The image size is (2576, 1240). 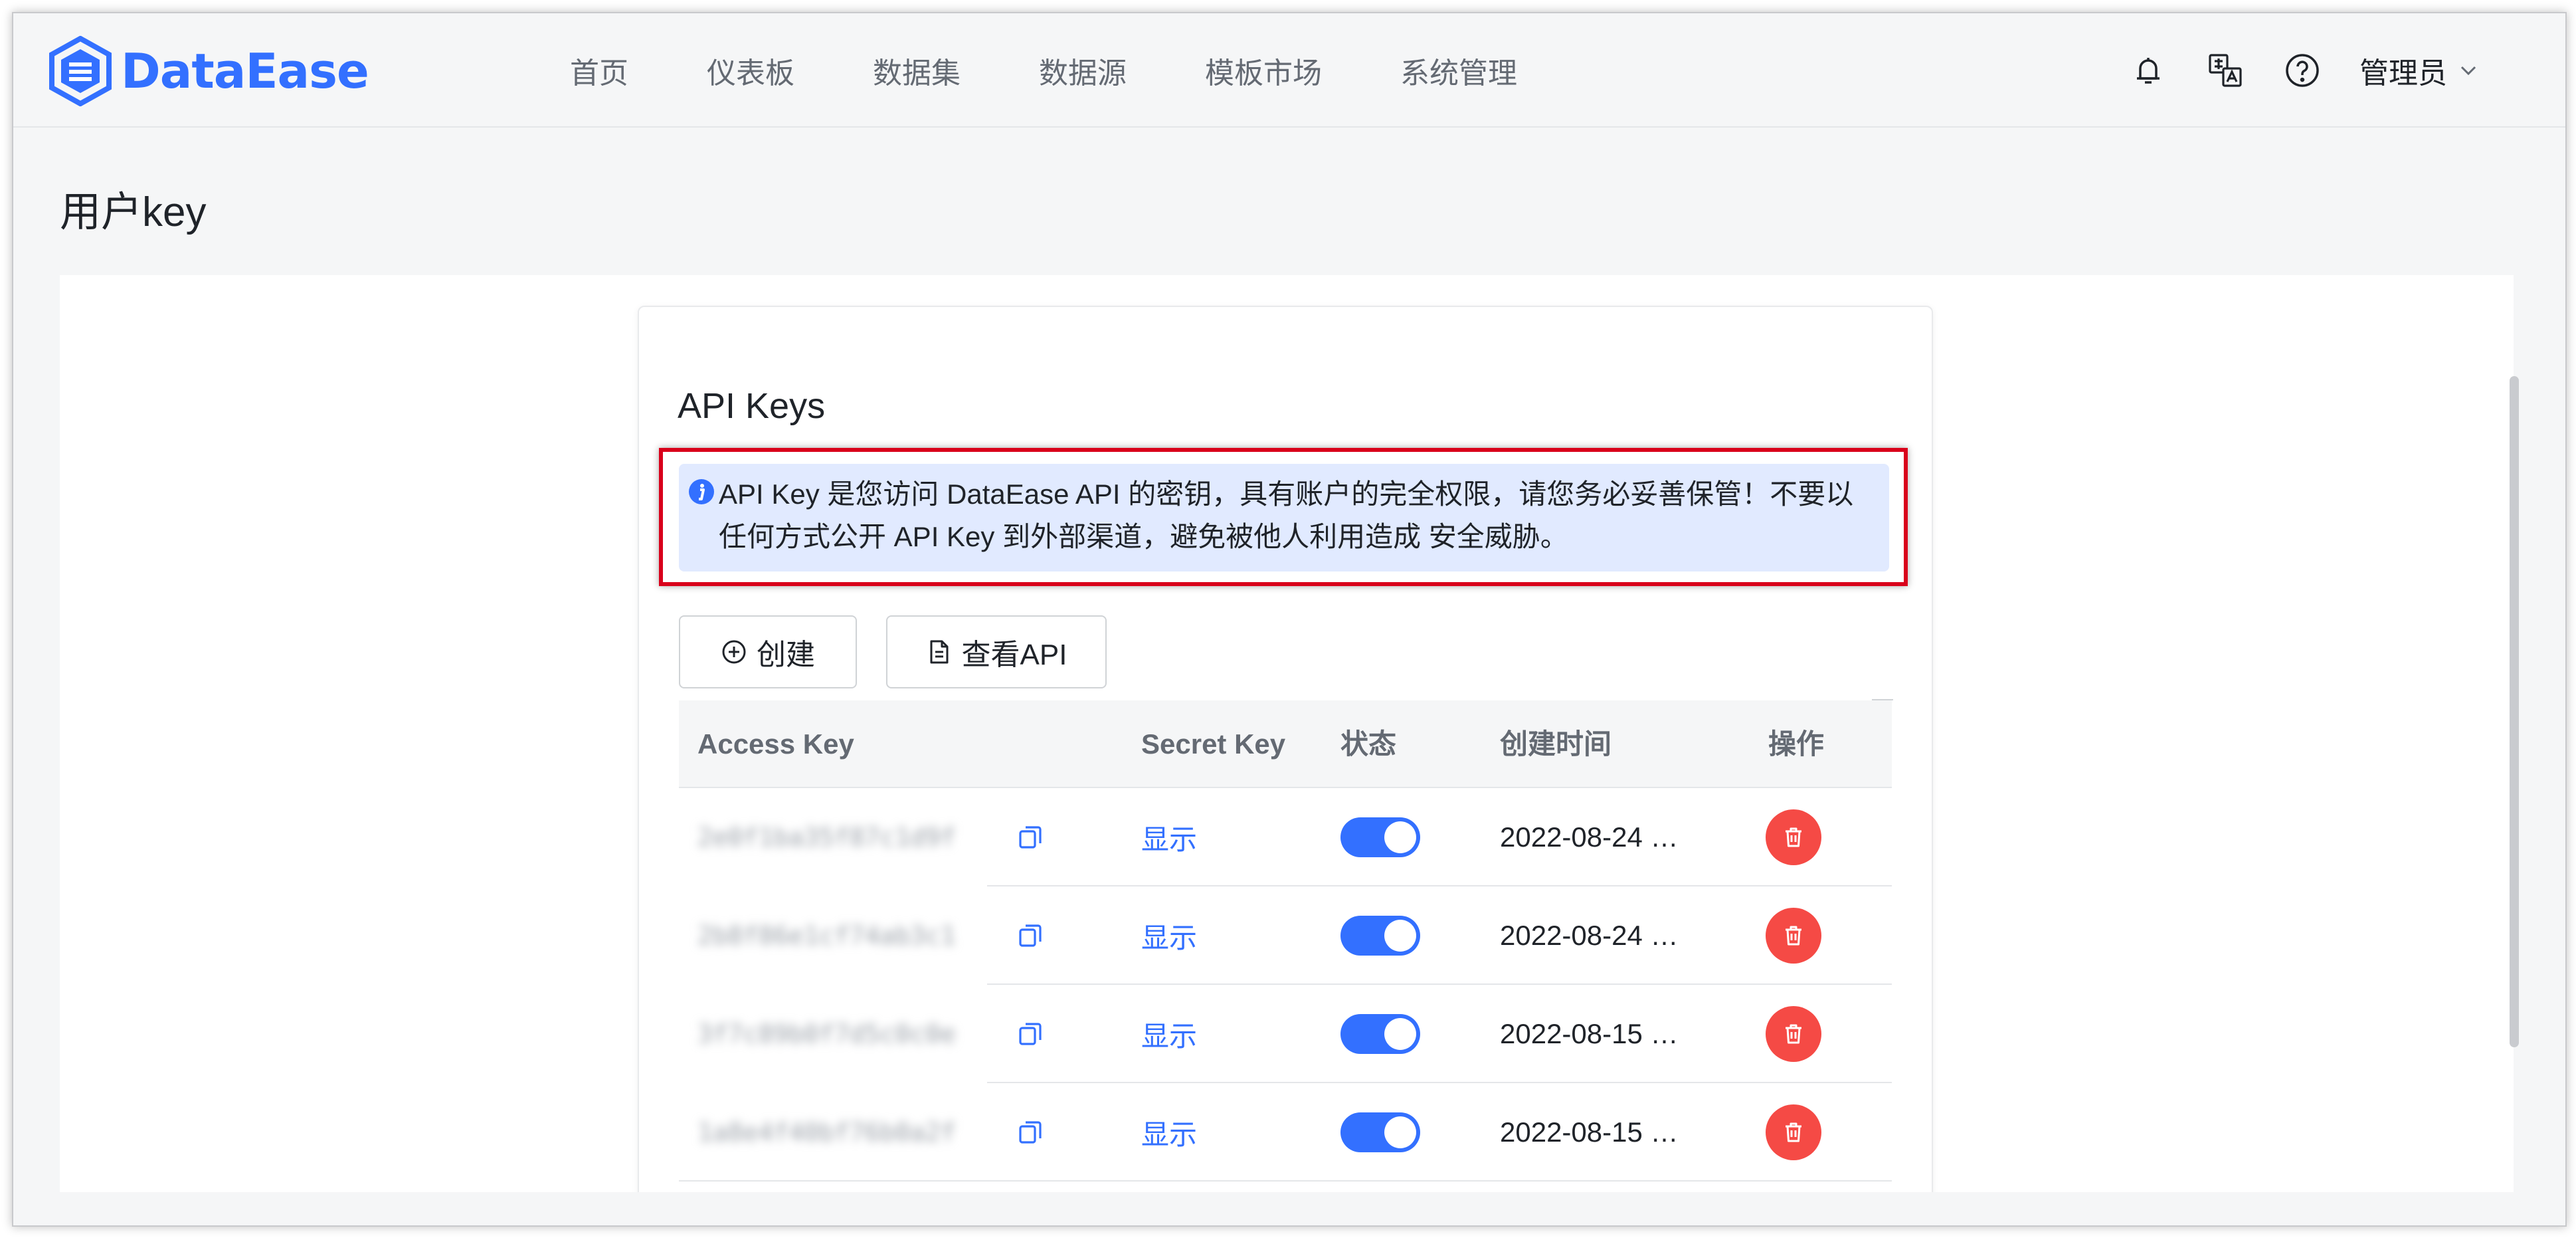 What do you see at coordinates (133, 212) in the screenshot?
I see `page-title: 用户key` at bounding box center [133, 212].